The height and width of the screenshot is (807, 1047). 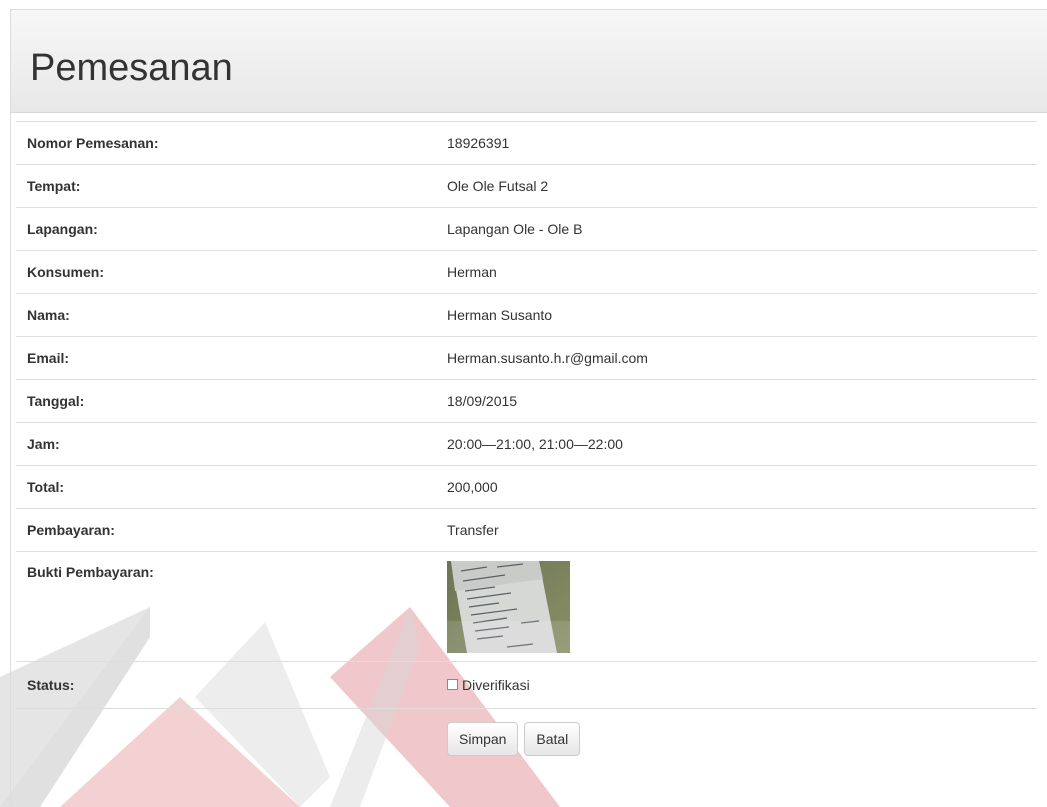 I want to click on page-title: Pemesanan, so click(x=131, y=68).